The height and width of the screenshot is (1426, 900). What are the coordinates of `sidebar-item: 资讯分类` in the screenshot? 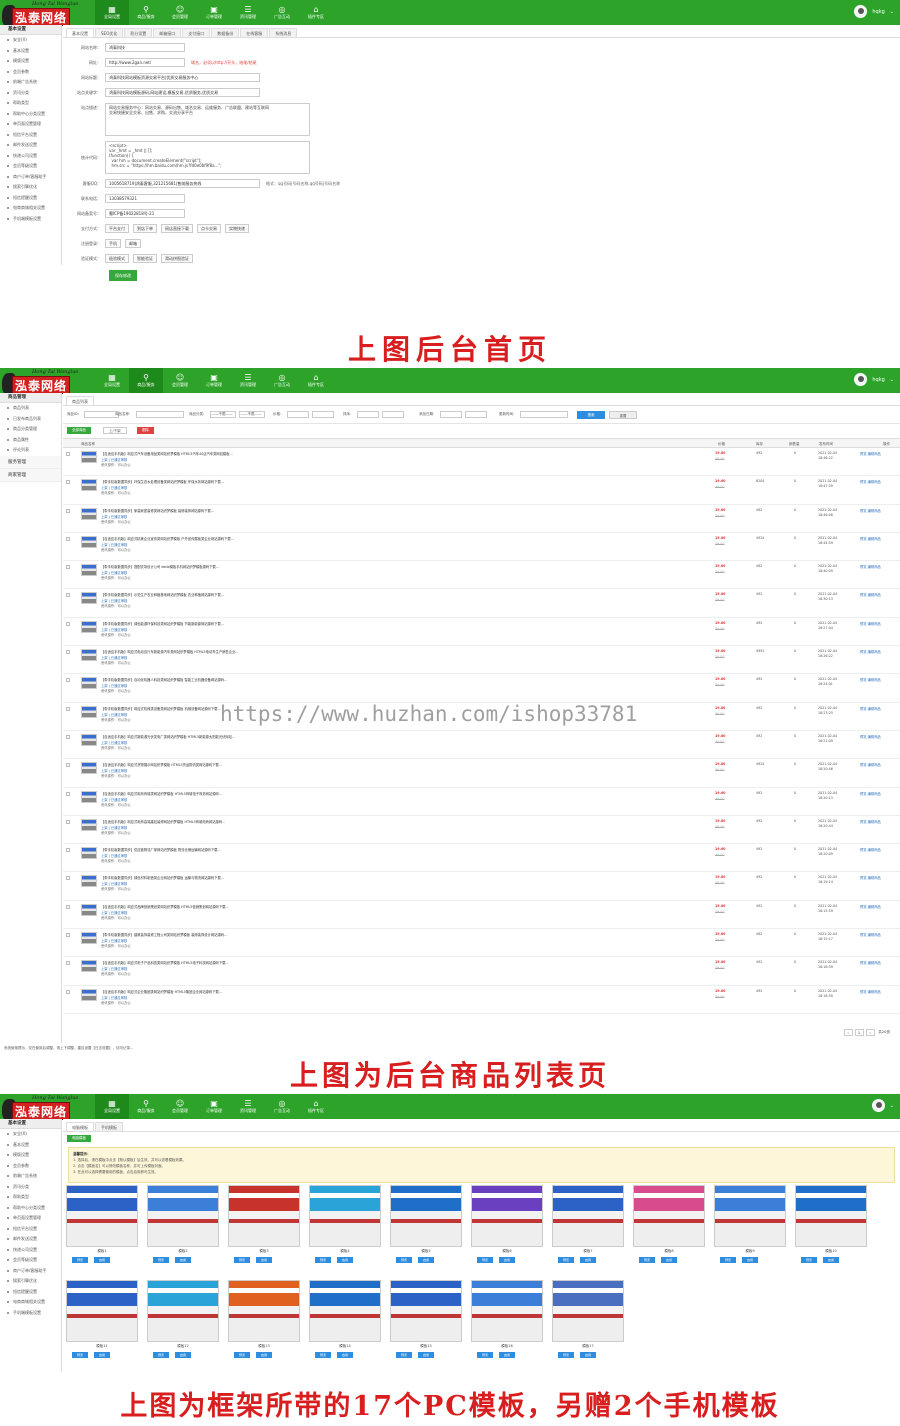 It's located at (30, 93).